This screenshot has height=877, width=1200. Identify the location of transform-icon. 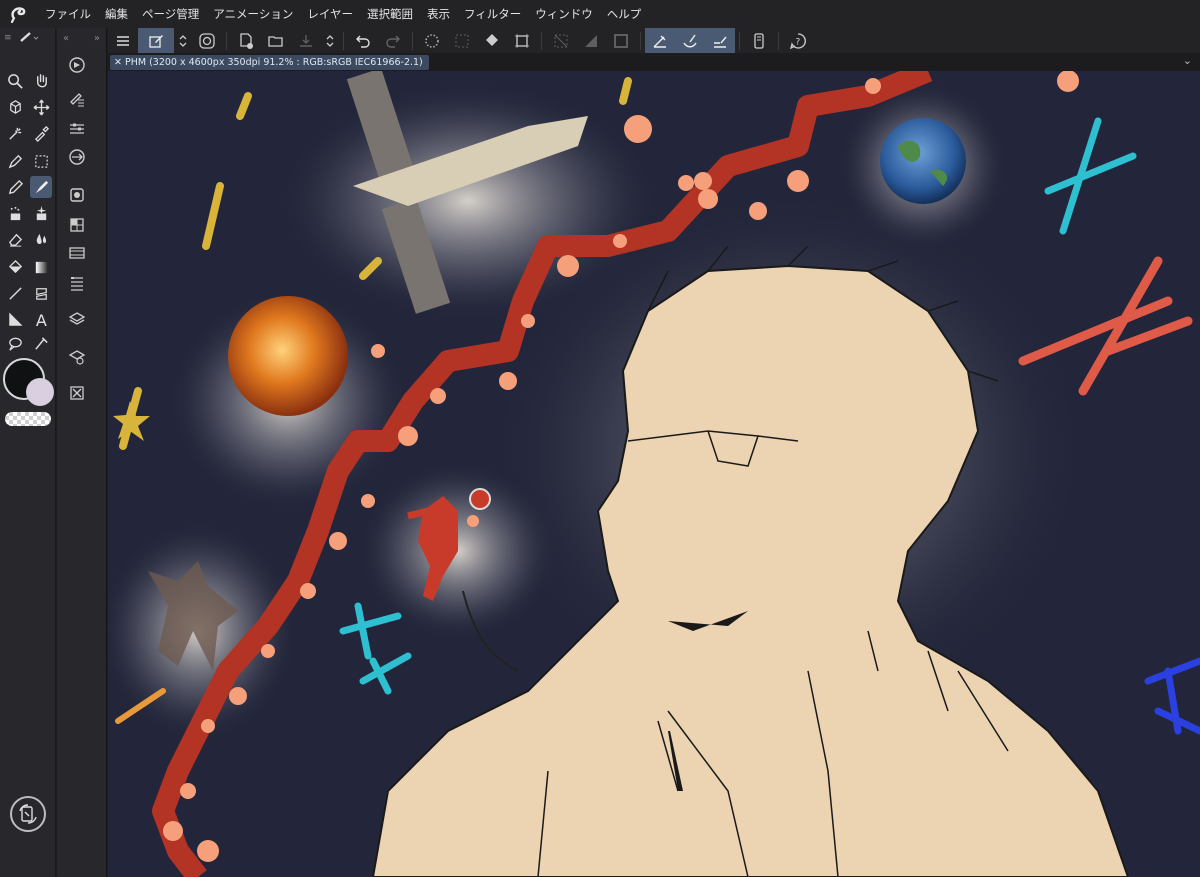
(522, 40).